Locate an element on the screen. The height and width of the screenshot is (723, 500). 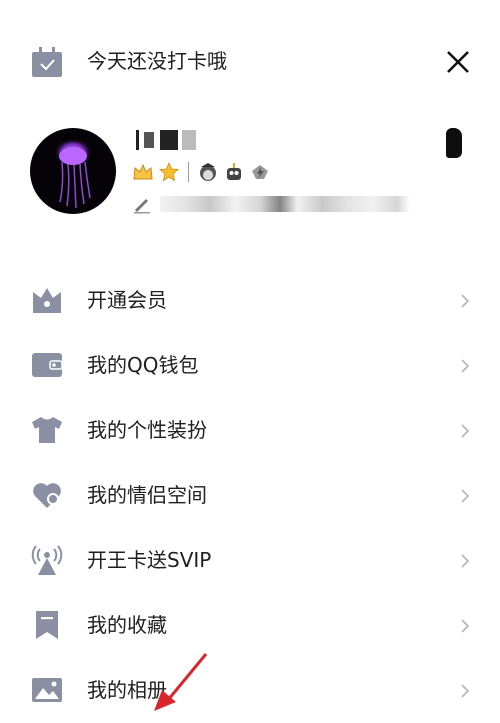
close-icon is located at coordinates (458, 62).